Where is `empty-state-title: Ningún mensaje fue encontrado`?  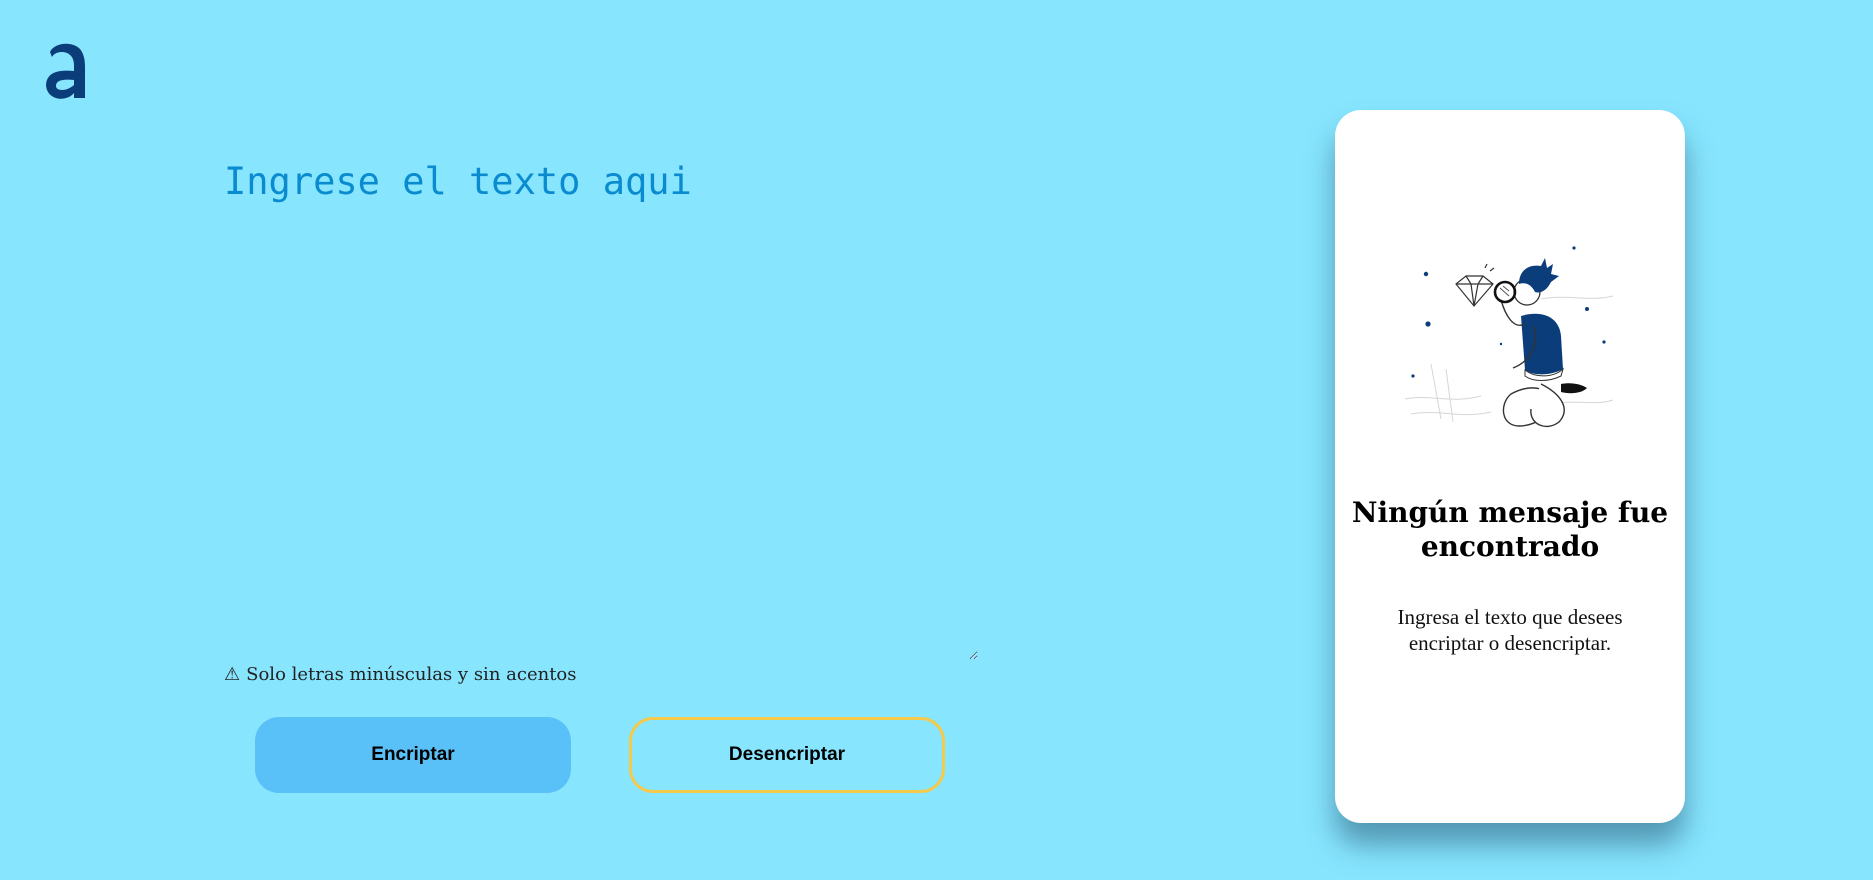 empty-state-title: Ningún mensaje fue encontrado is located at coordinates (1510, 529).